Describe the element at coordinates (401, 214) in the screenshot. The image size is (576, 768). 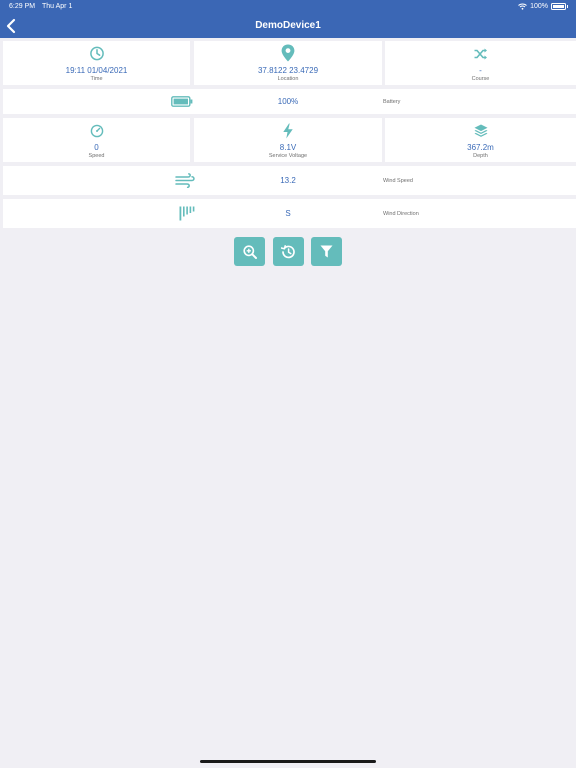
I see `wind-direction-label: Wind Direction` at that location.